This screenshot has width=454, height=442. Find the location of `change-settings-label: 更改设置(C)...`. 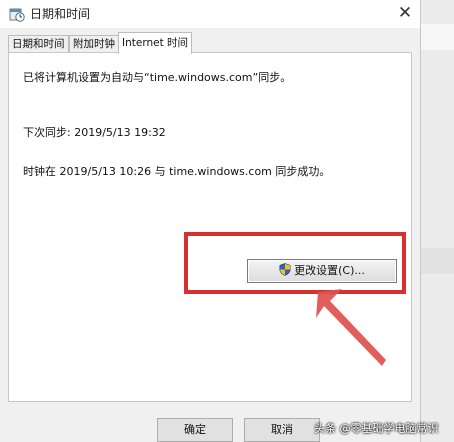

change-settings-label: 更改设置(C)... is located at coordinates (329, 270).